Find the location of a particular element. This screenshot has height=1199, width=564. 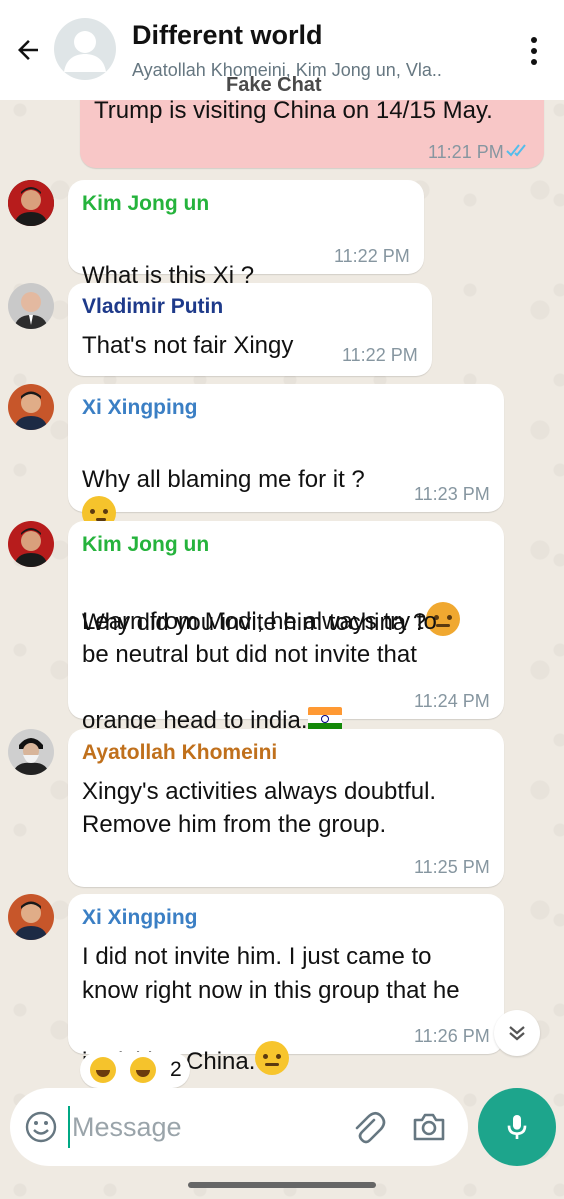

expressionless-face-icon is located at coordinates (272, 1058).